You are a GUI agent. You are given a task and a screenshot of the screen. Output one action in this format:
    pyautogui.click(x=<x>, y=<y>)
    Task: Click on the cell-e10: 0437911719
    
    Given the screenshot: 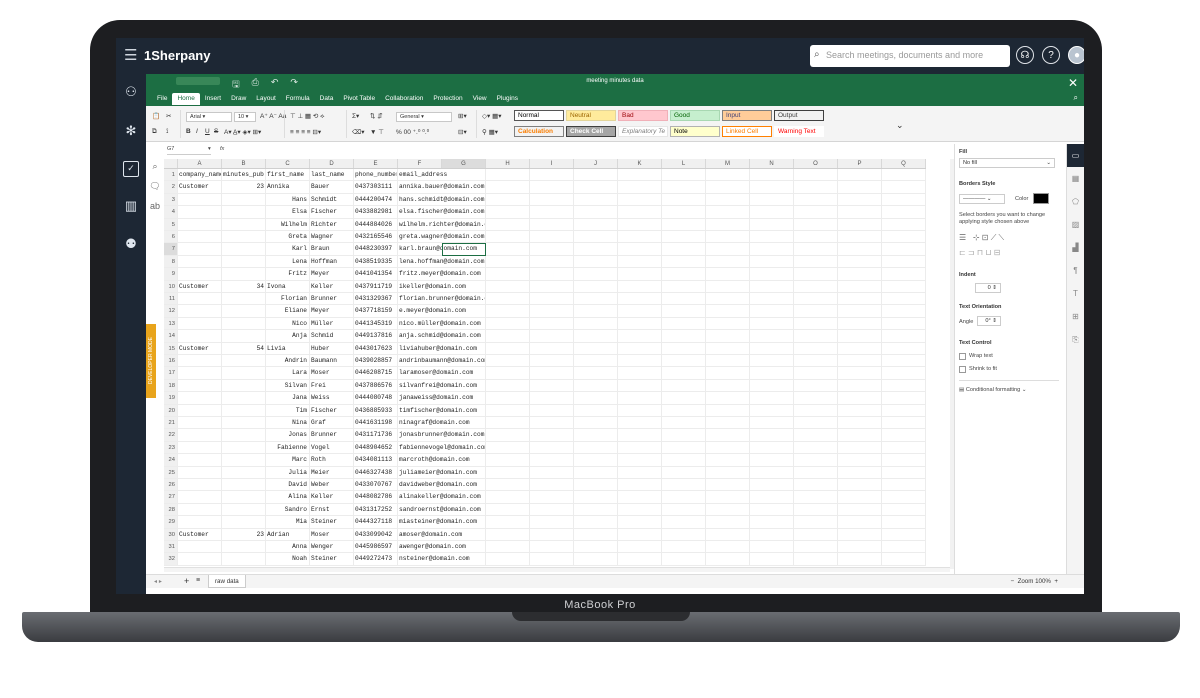 What is the action you would take?
    pyautogui.click(x=376, y=286)
    